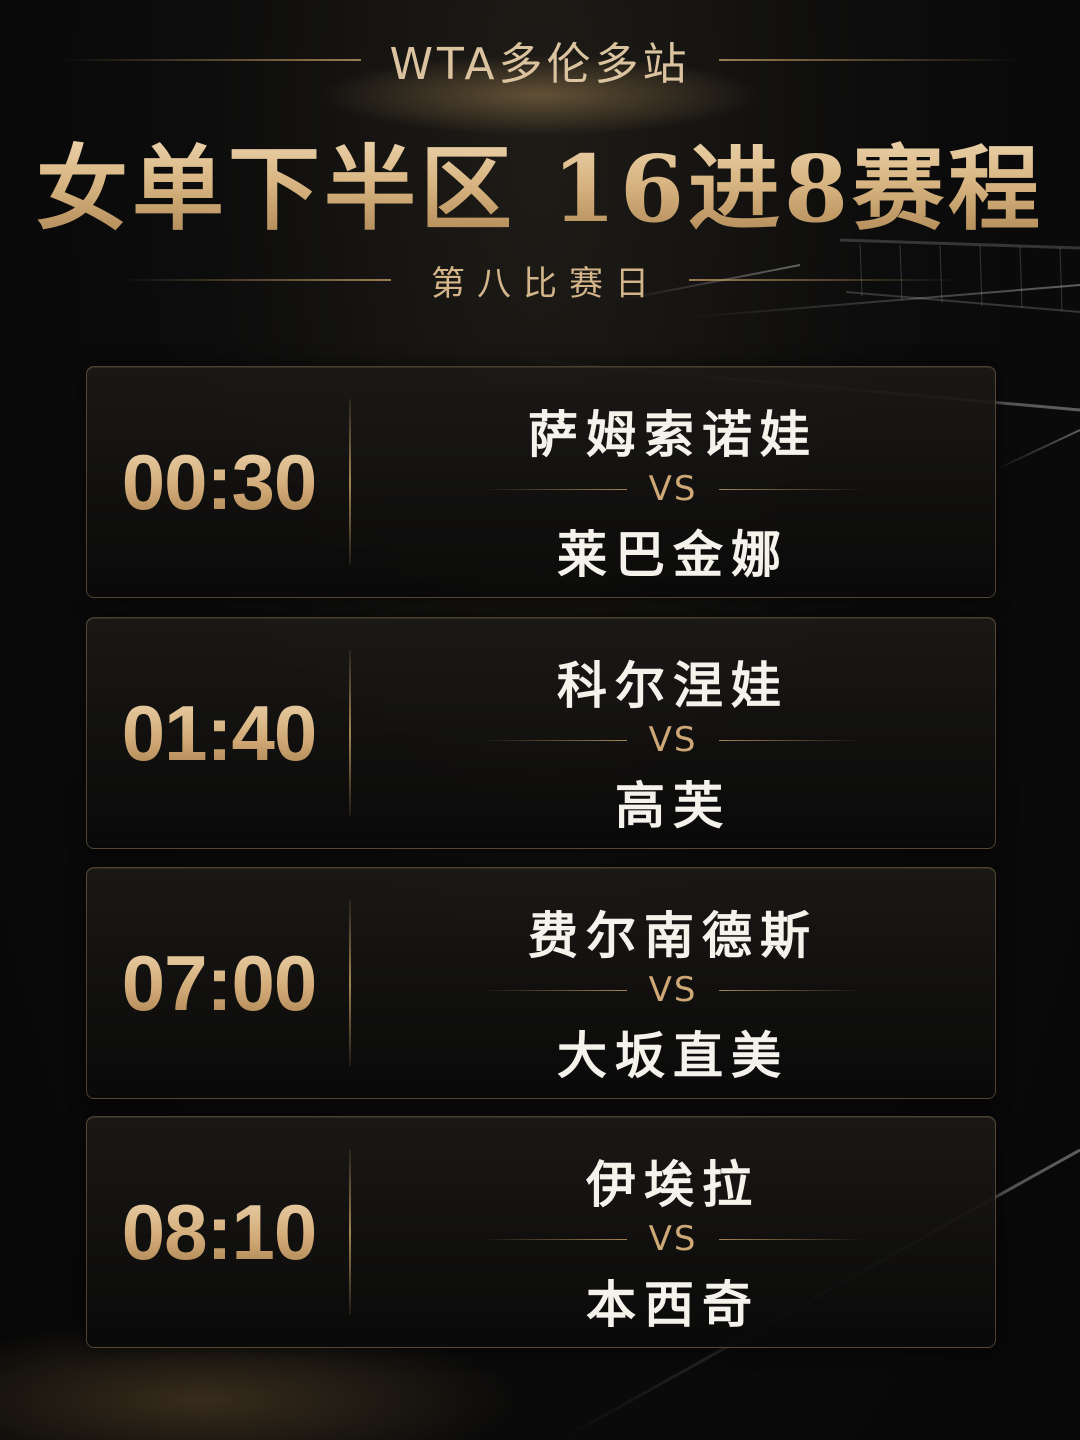 The height and width of the screenshot is (1440, 1080). I want to click on match-time-cell: 08:10, so click(219, 1232).